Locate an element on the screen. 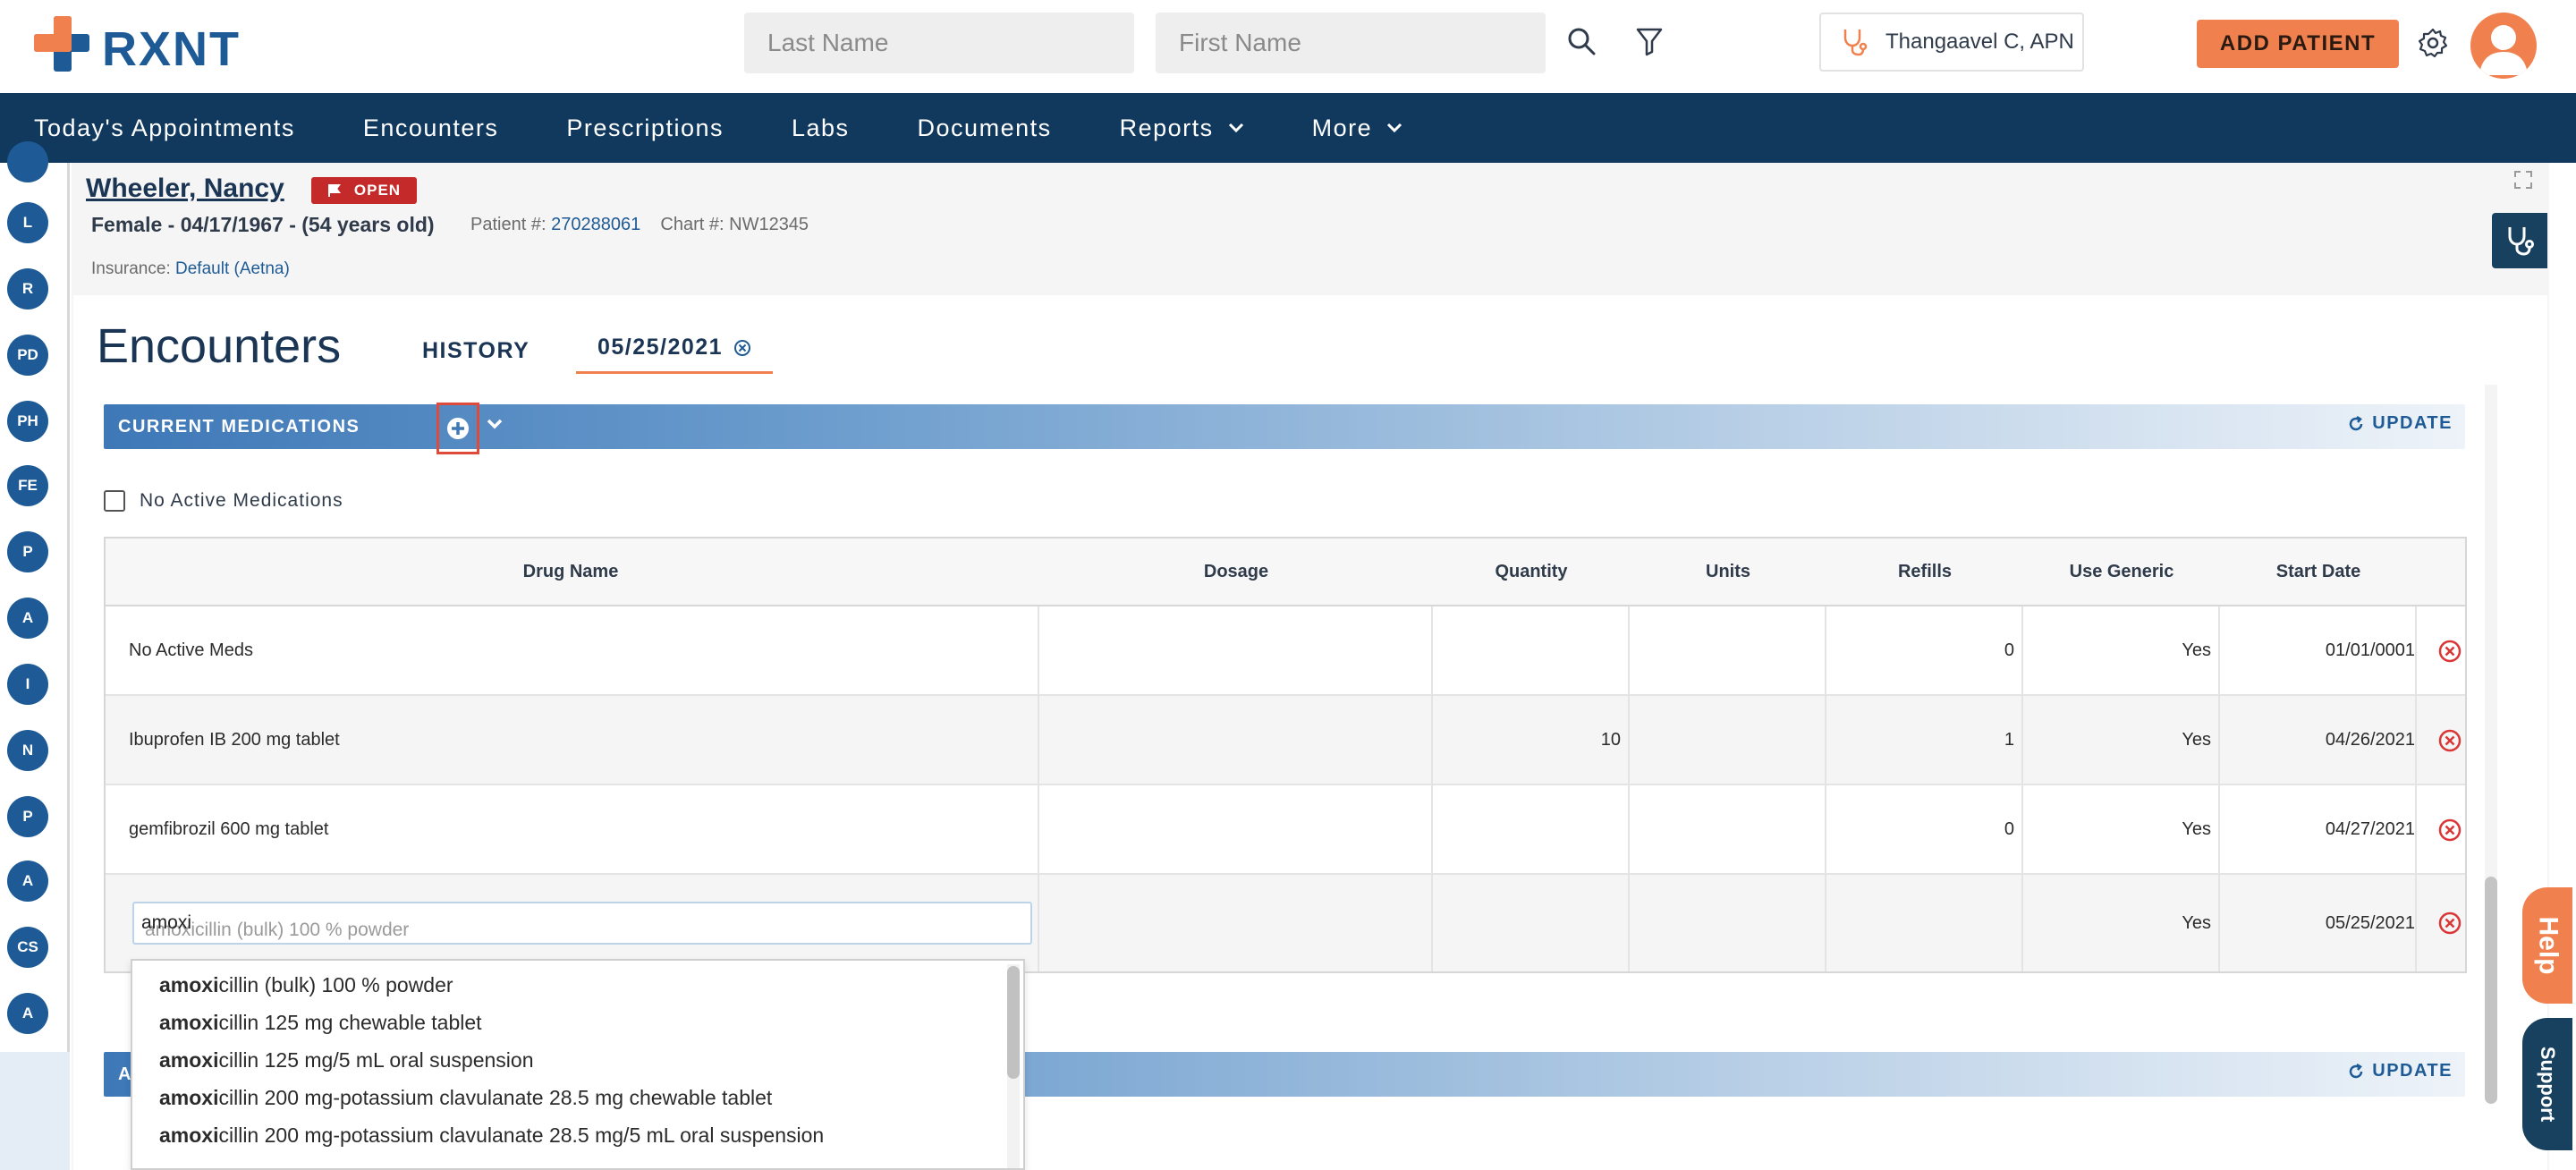 The image size is (2576, 1170). nav-encounters: Encounters is located at coordinates (431, 128).